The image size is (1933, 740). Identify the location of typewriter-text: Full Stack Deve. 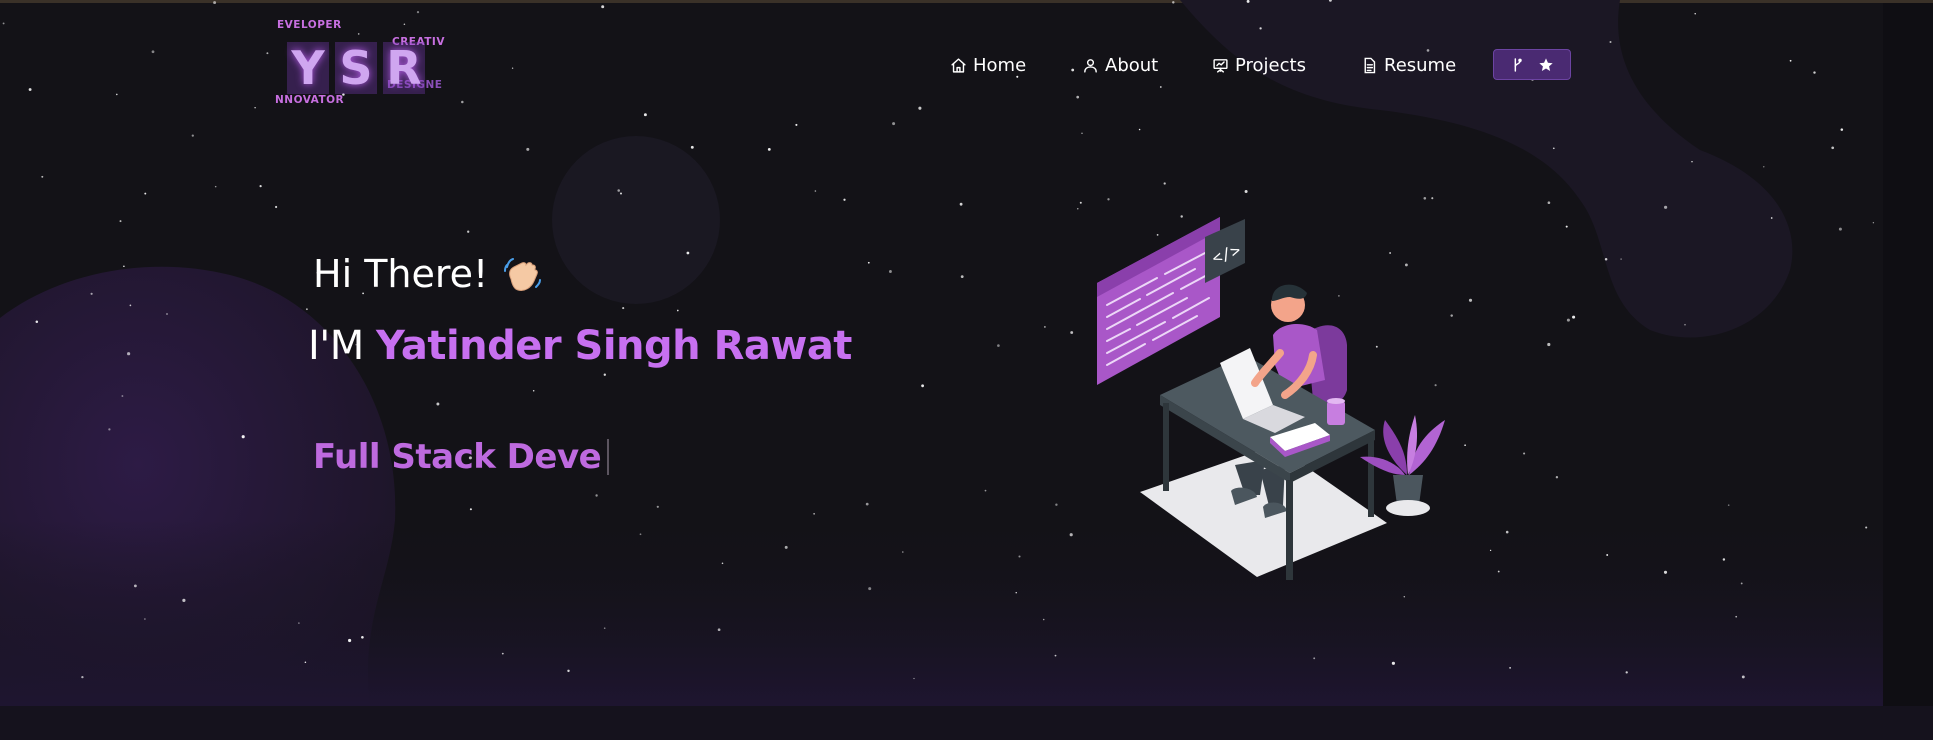
(457, 457).